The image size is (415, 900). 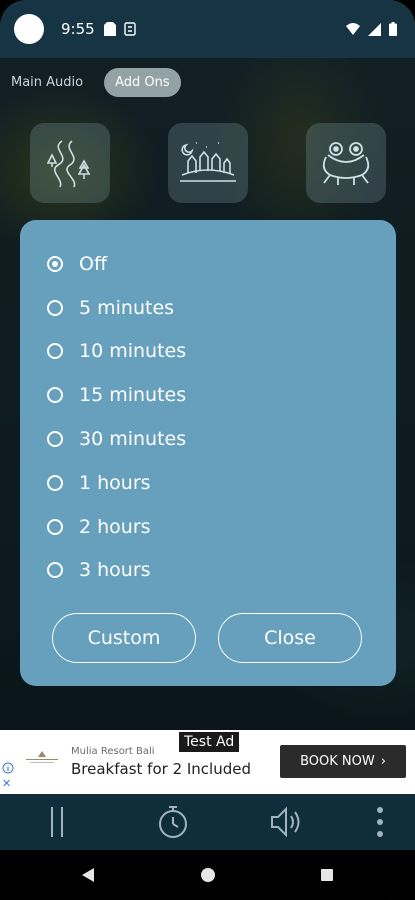 I want to click on system-navigation-bar, so click(x=207, y=875).